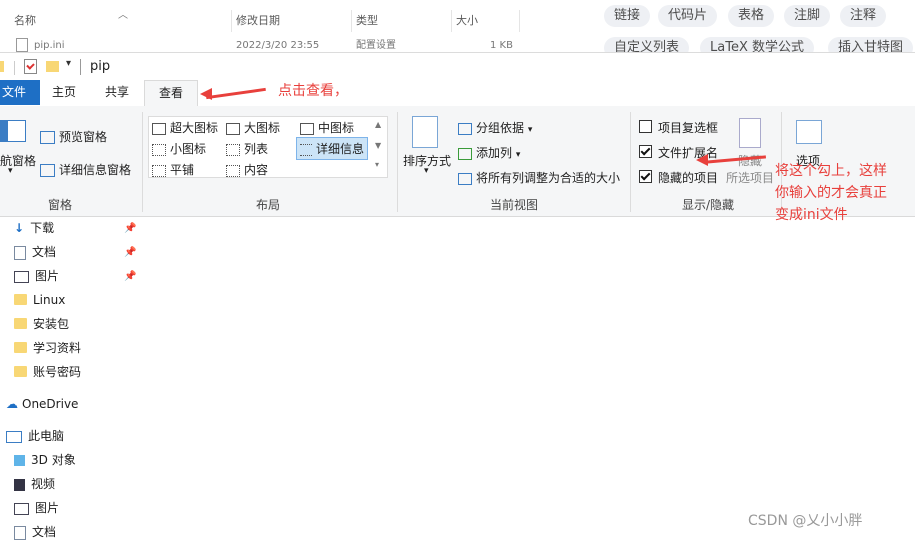 This screenshot has height=543, width=915. Describe the element at coordinates (750, 133) in the screenshot. I see `hide-selected-icon` at that location.